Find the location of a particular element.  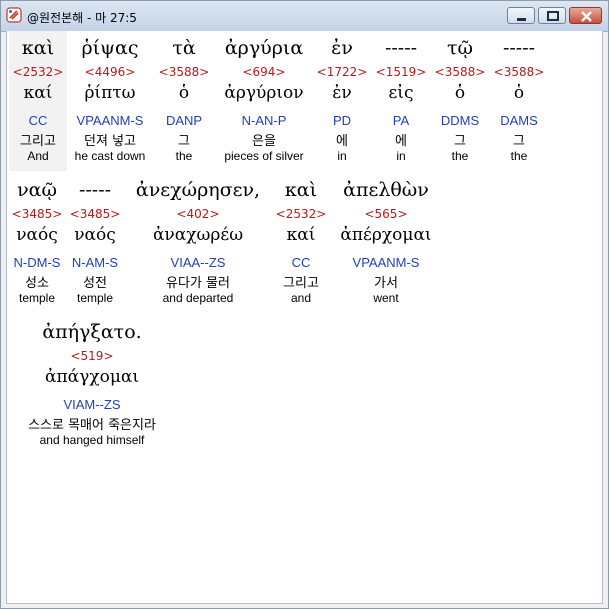

strongs-number: <694> is located at coordinates (264, 72).